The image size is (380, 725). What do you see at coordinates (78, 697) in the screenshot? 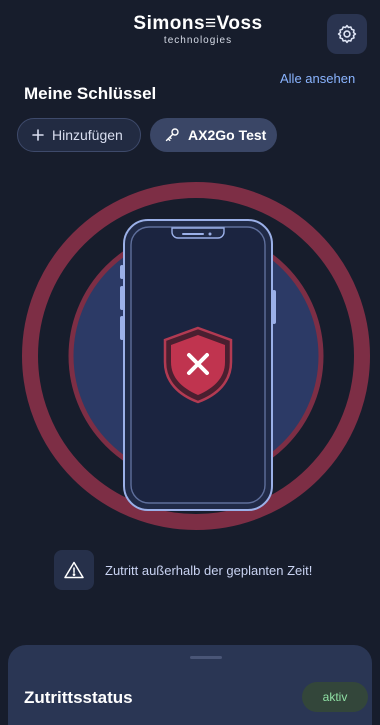
I see `access-status-title: Zutrittsstatus` at bounding box center [78, 697].